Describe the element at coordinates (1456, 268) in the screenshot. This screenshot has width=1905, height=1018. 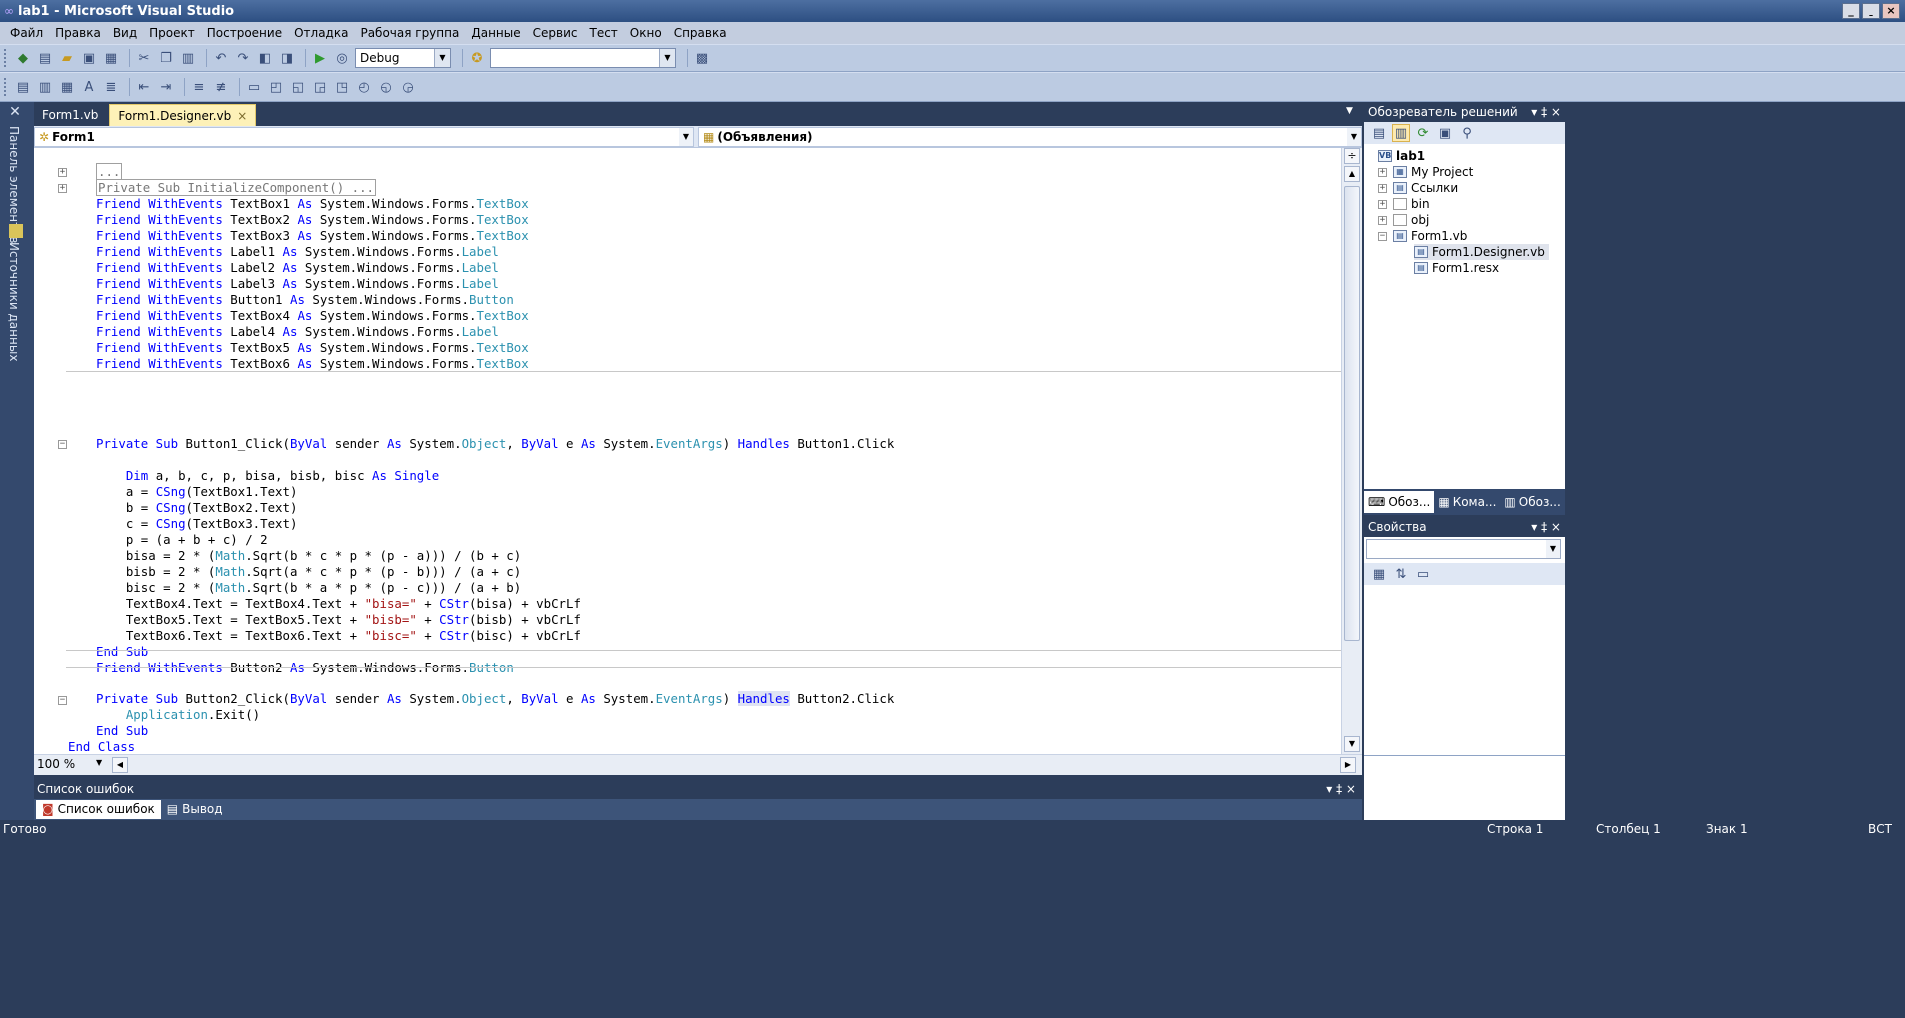
I see `tree-item-form1-resx: ▤ Form1.resx` at that location.